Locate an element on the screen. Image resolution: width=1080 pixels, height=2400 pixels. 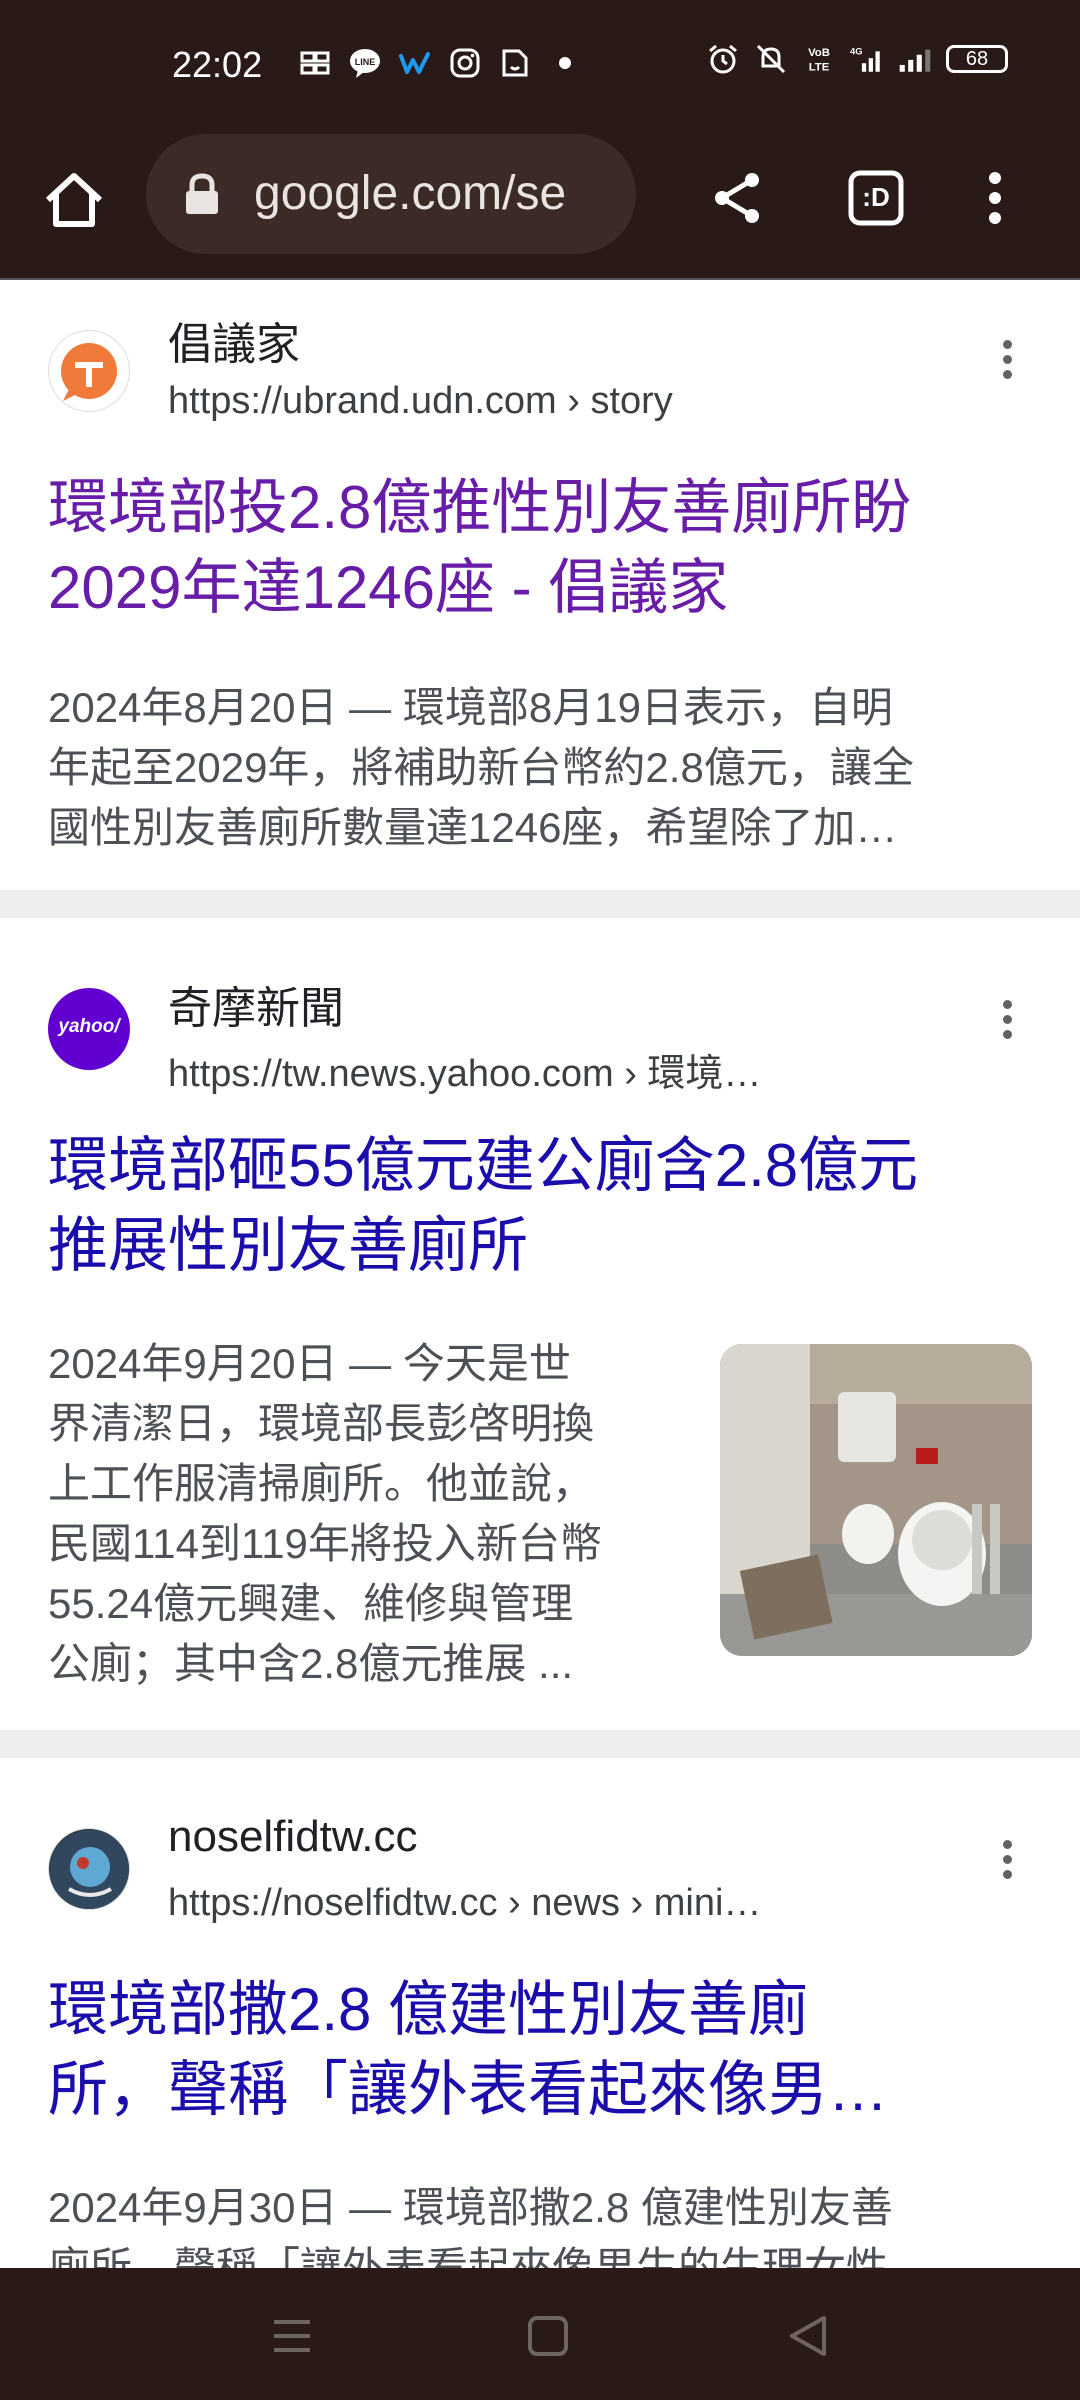
volte-icon: VoB LTE is located at coordinates (819, 59).